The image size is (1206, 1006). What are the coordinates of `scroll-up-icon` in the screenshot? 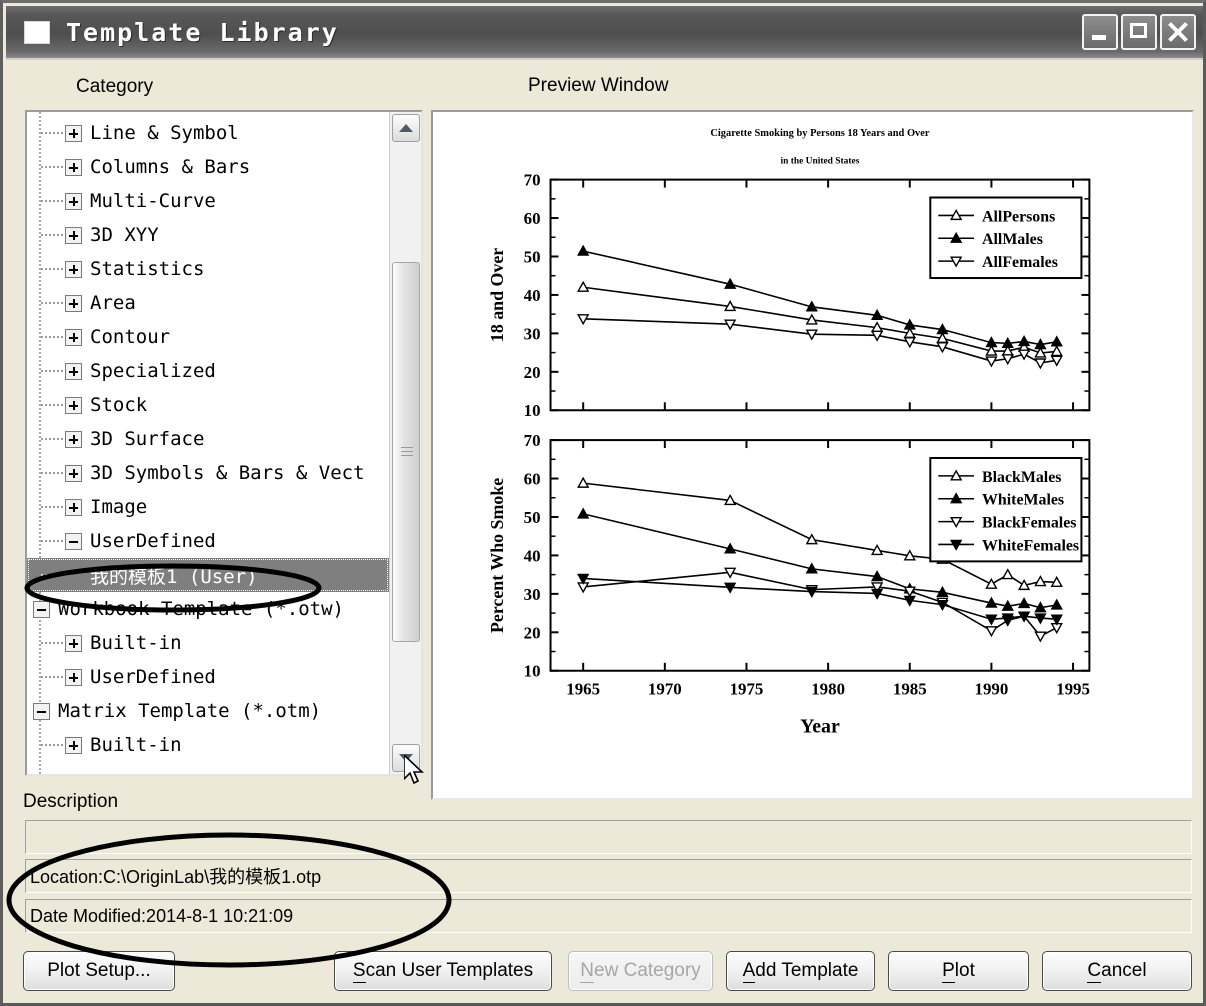 It's located at (406, 128).